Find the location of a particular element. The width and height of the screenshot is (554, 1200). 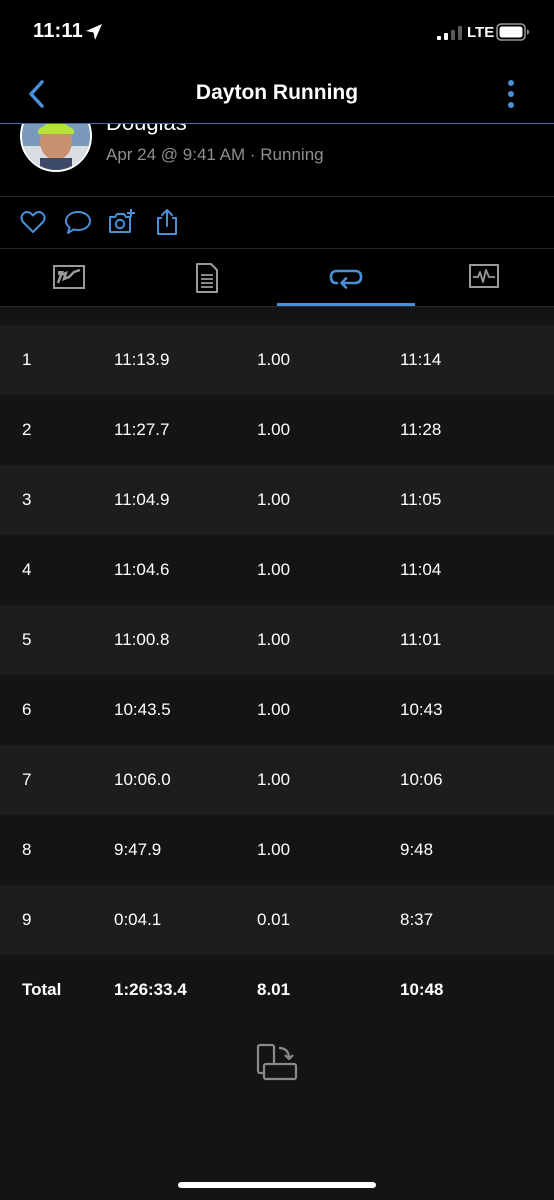

home-indicator is located at coordinates (277, 1185).